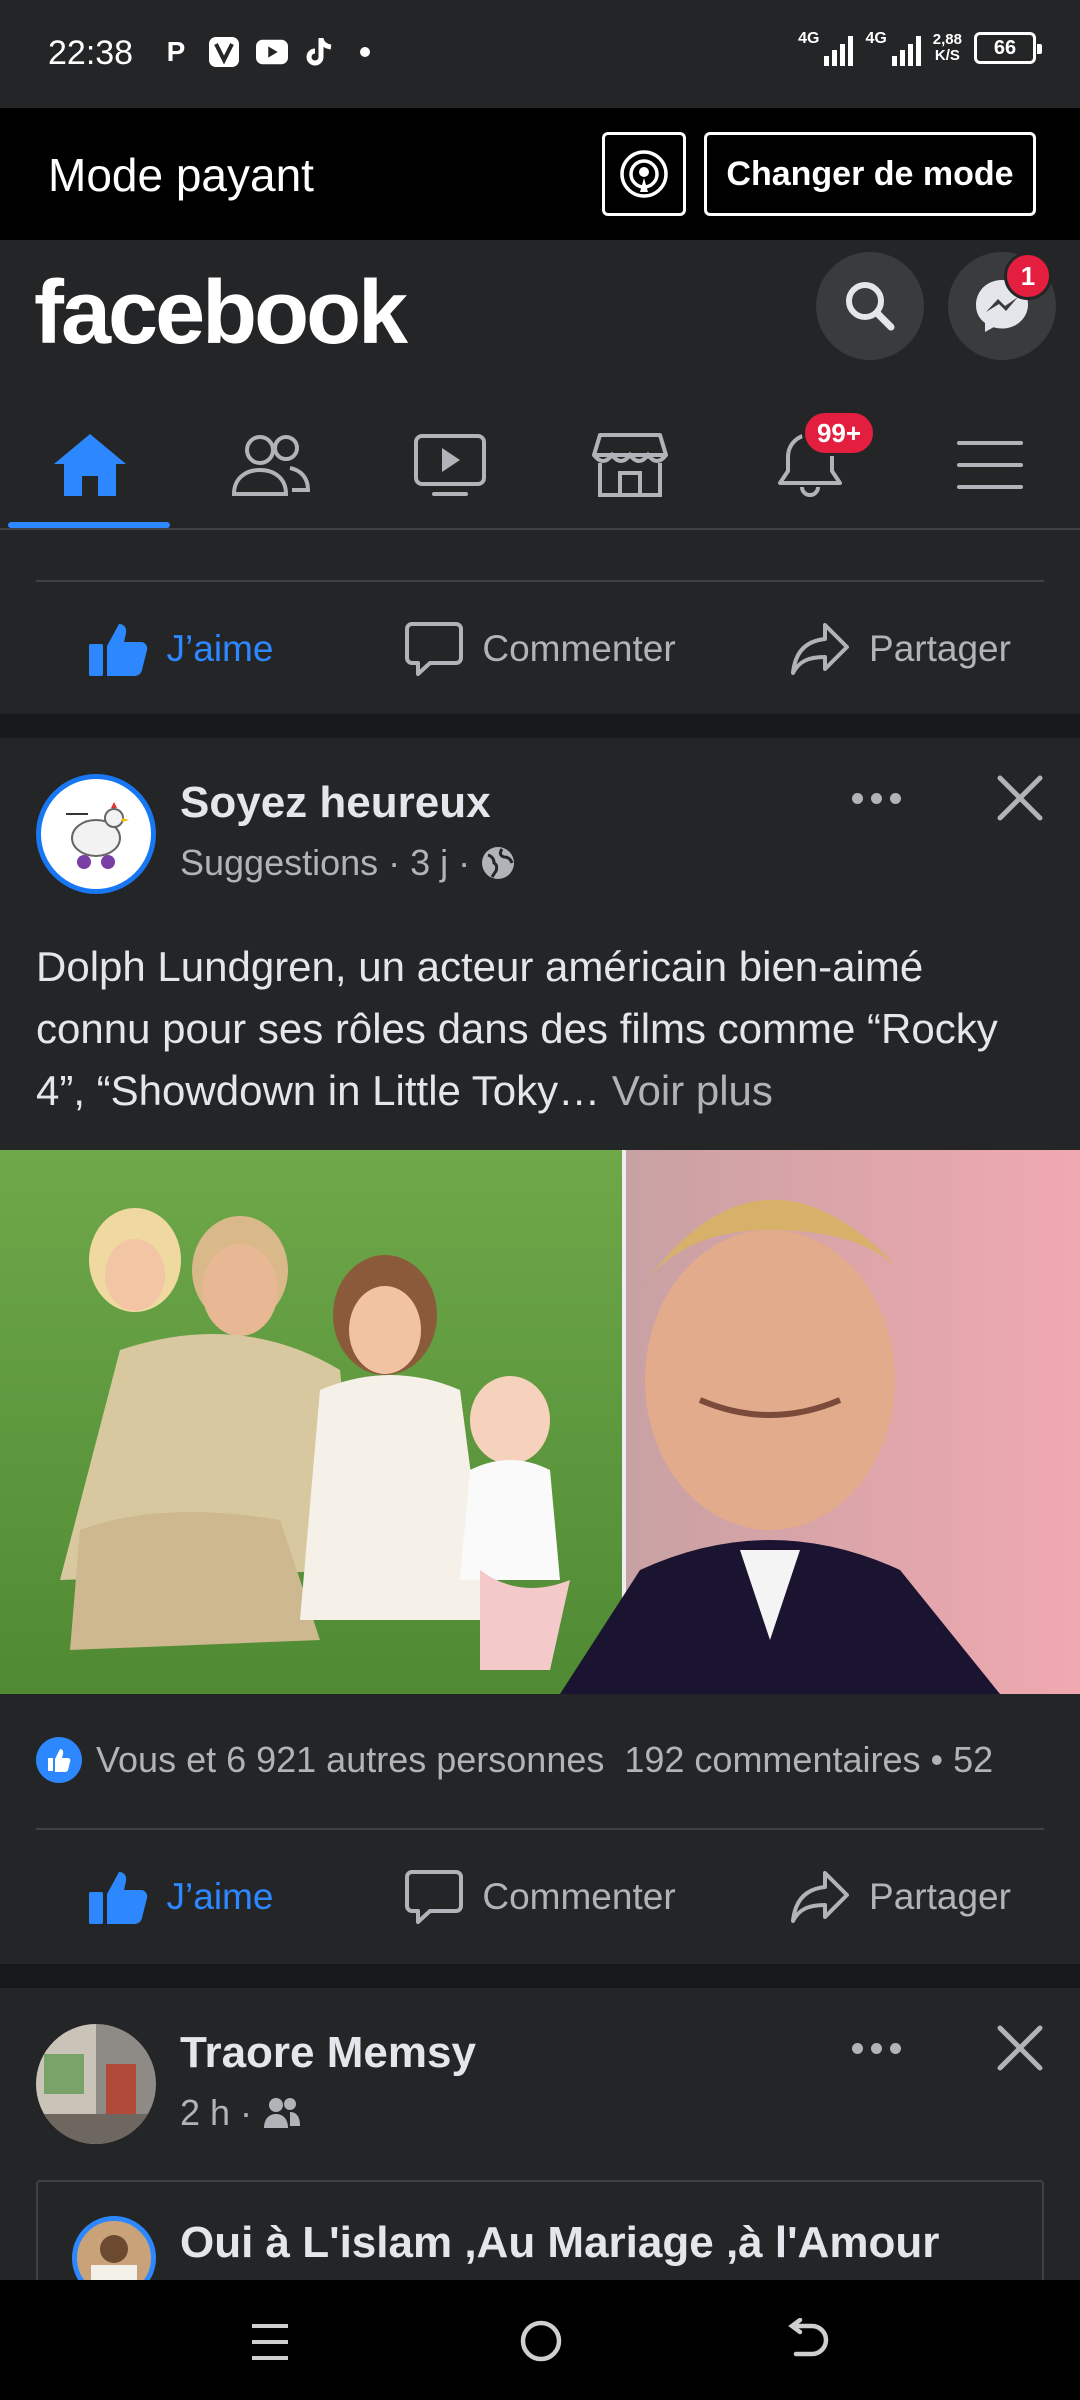 The image size is (1080, 2400). What do you see at coordinates (328, 2053) in the screenshot?
I see `post-author: Traore Memsy` at bounding box center [328, 2053].